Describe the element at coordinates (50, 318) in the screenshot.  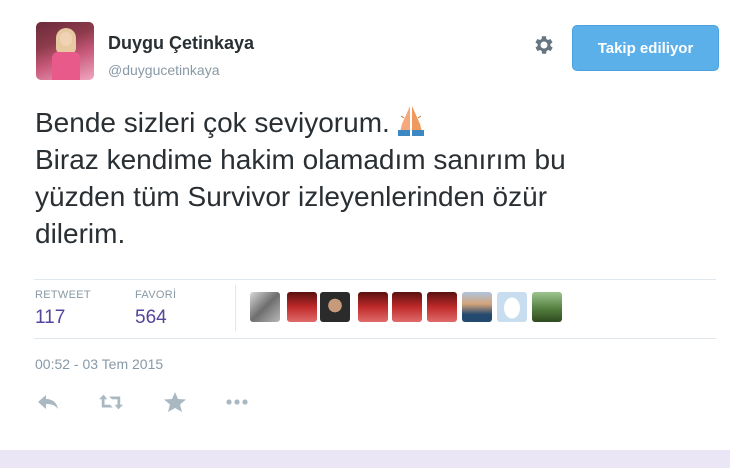
I see `retweet-count: 117` at that location.